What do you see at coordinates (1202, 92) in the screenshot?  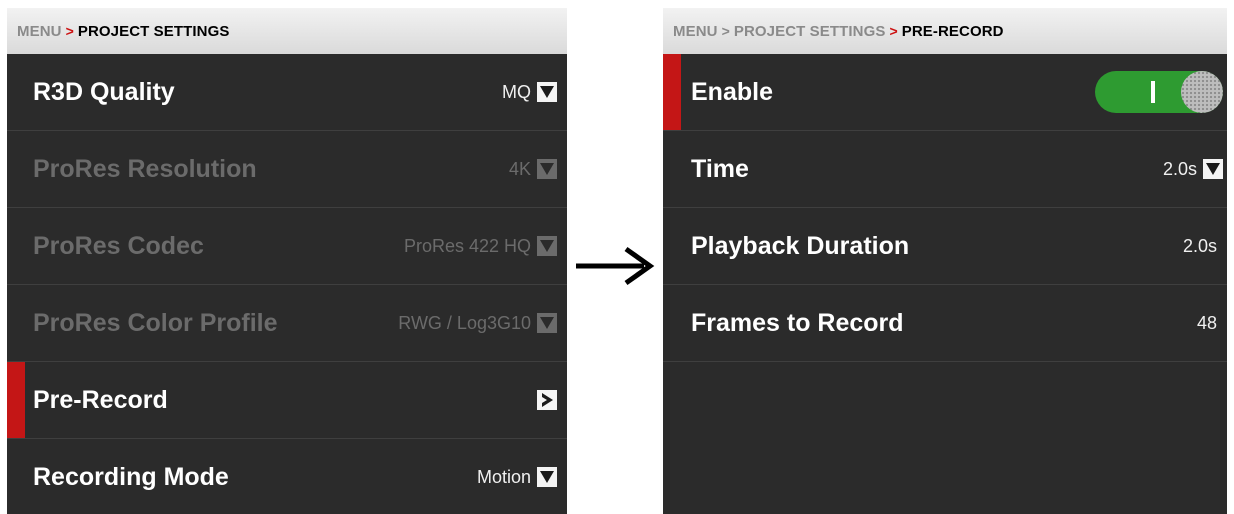 I see `toggle-knob` at bounding box center [1202, 92].